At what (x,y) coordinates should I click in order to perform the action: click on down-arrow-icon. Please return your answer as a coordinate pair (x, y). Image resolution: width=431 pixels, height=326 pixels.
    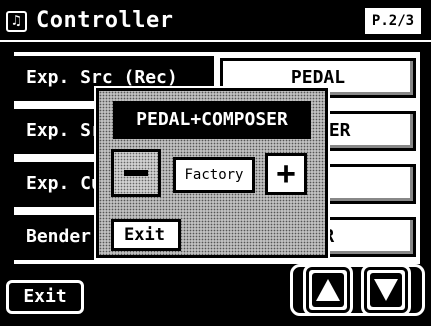
    Looking at the image, I should click on (386, 290).